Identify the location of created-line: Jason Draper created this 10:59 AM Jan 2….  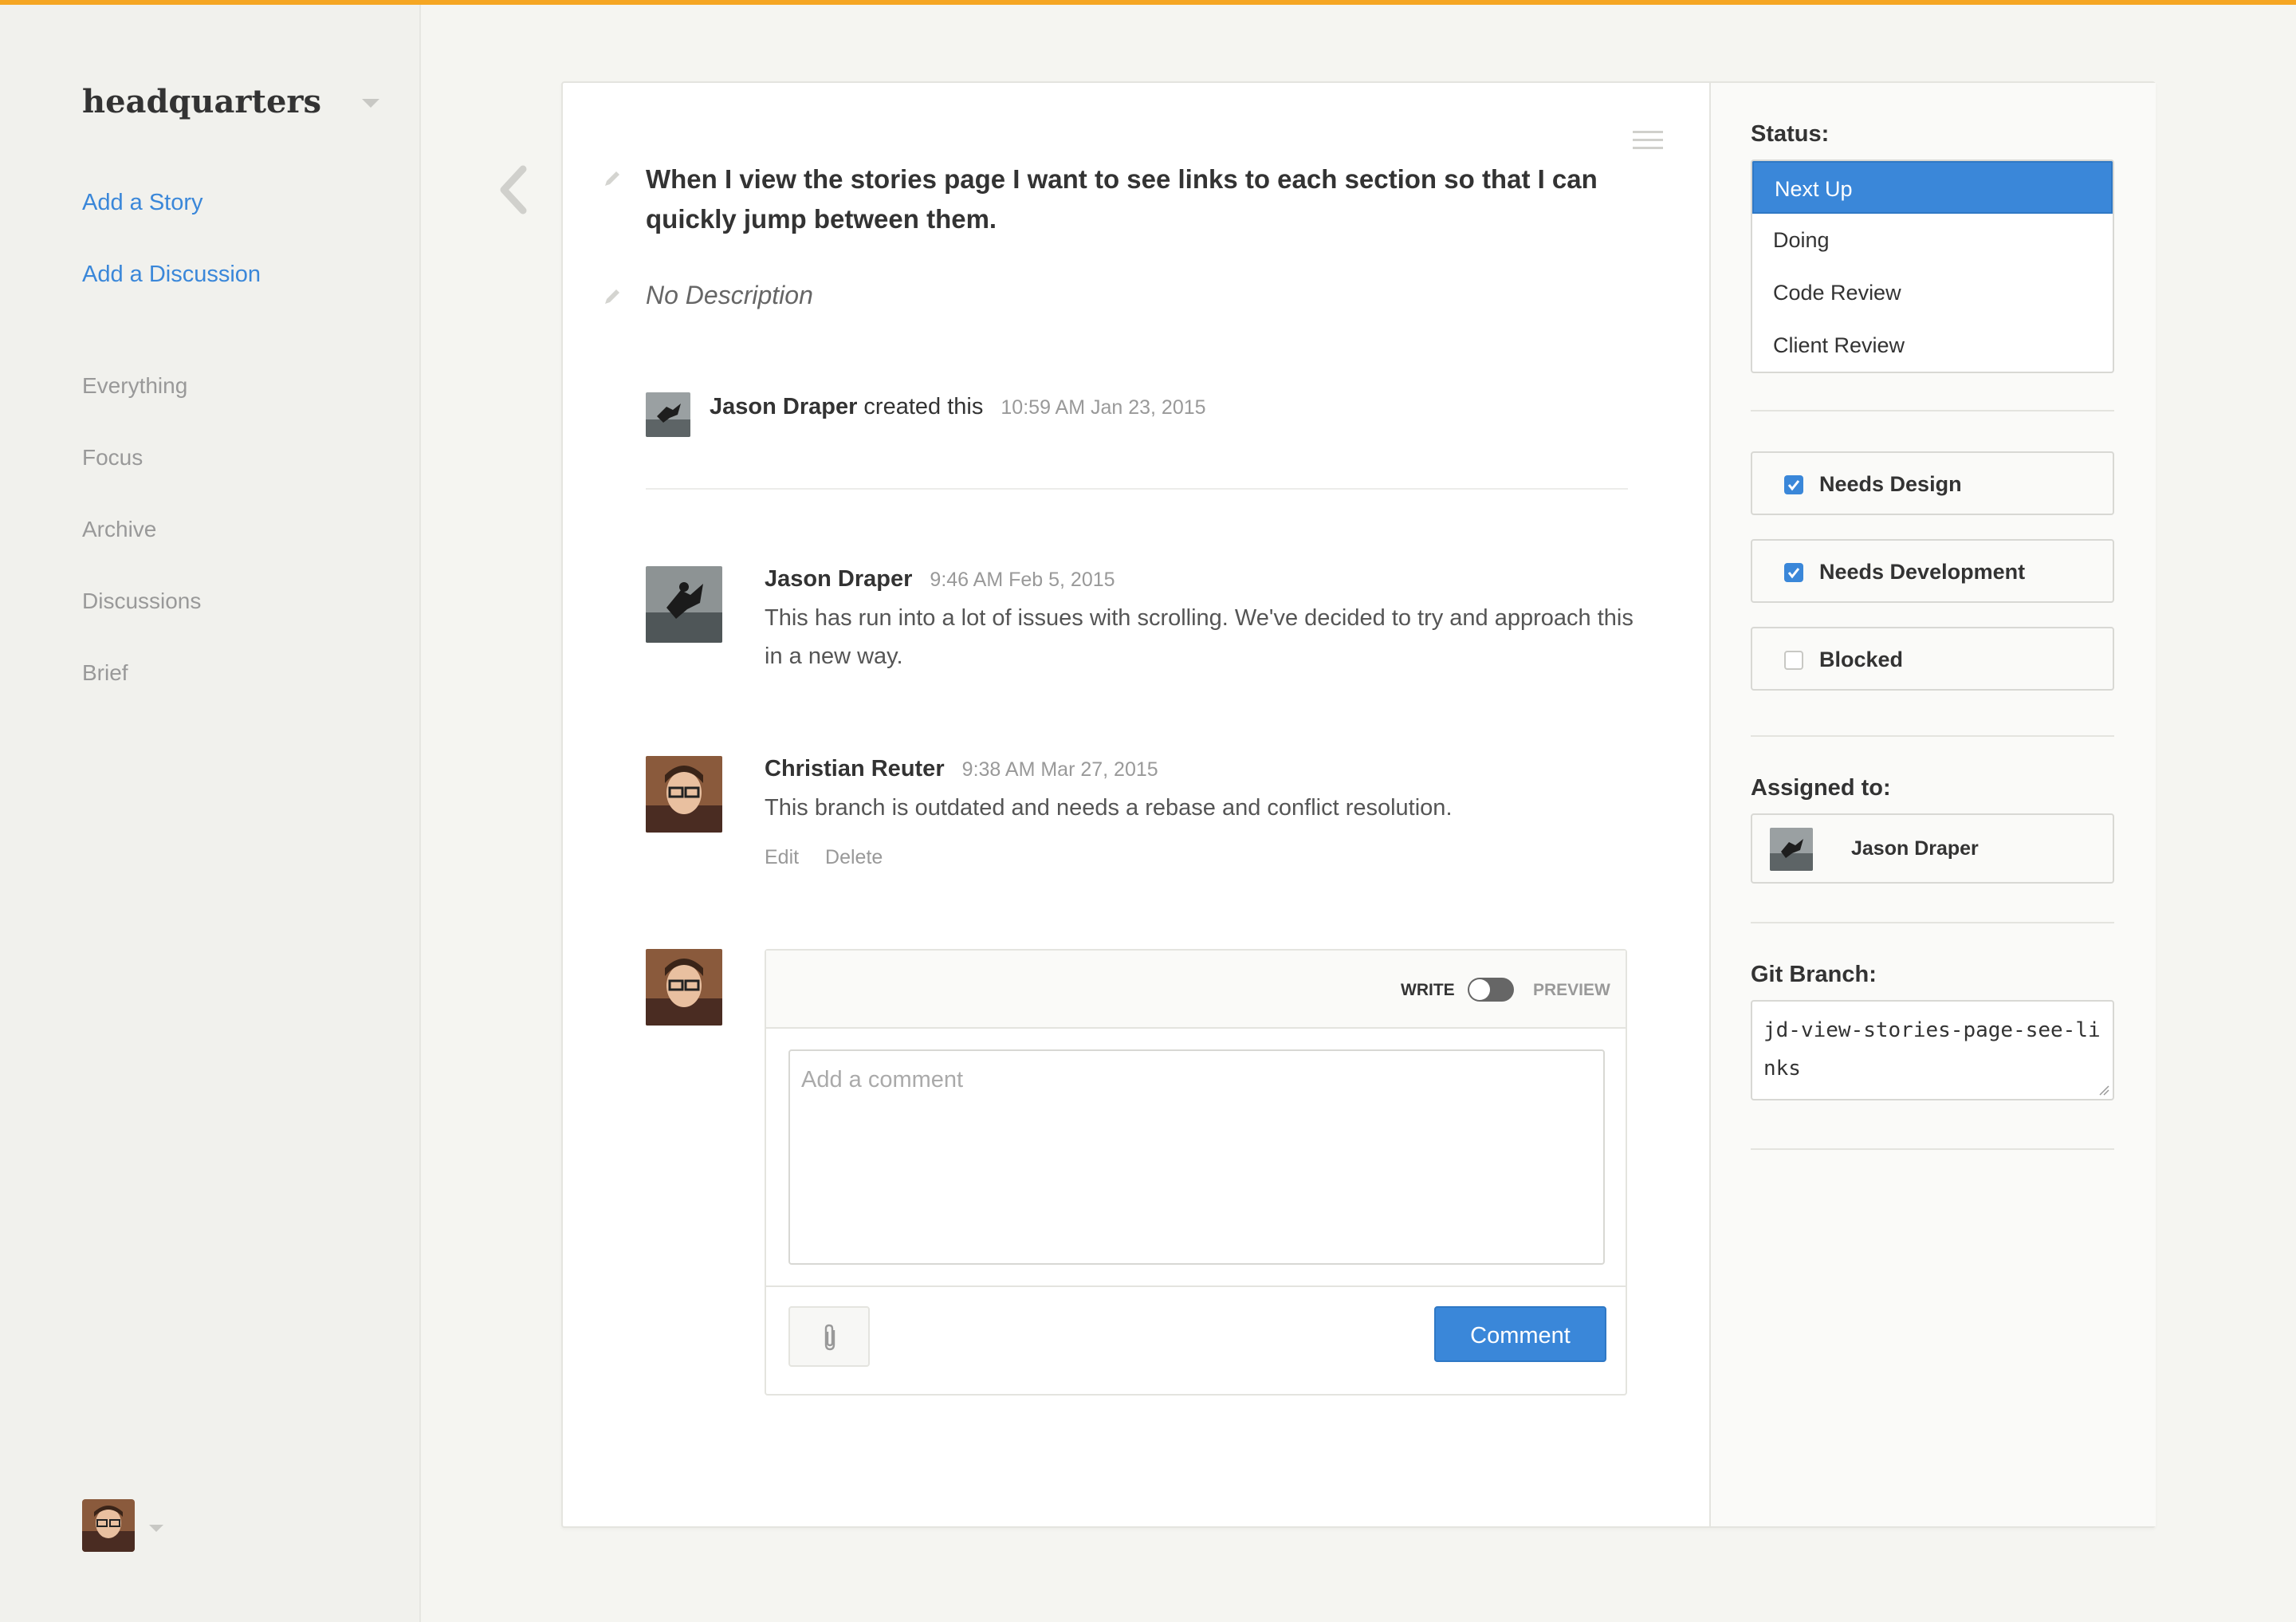
(958, 407).